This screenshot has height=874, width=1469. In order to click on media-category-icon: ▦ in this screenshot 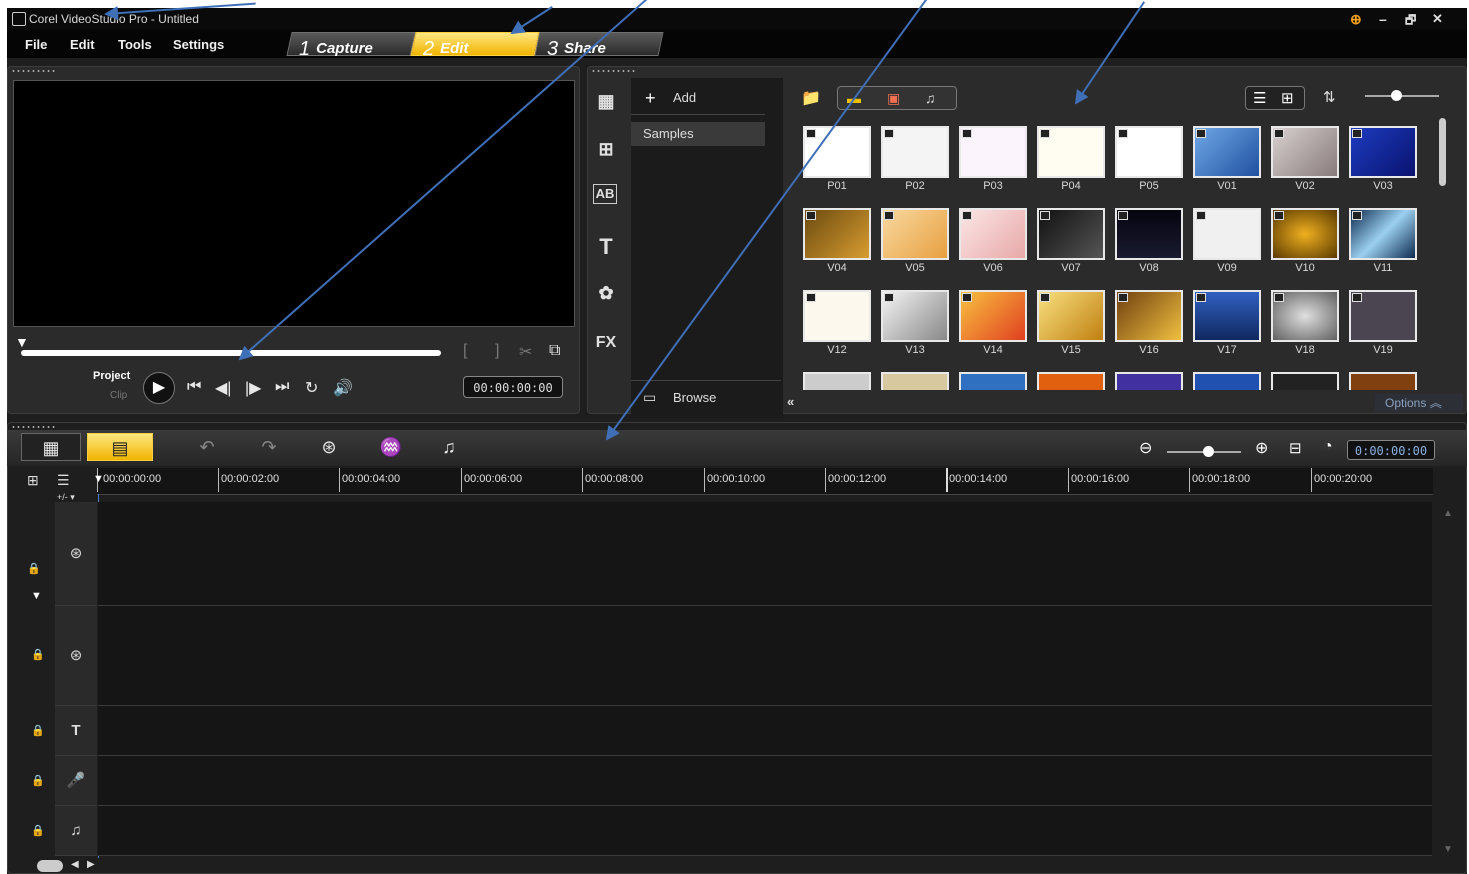, I will do `click(606, 101)`.